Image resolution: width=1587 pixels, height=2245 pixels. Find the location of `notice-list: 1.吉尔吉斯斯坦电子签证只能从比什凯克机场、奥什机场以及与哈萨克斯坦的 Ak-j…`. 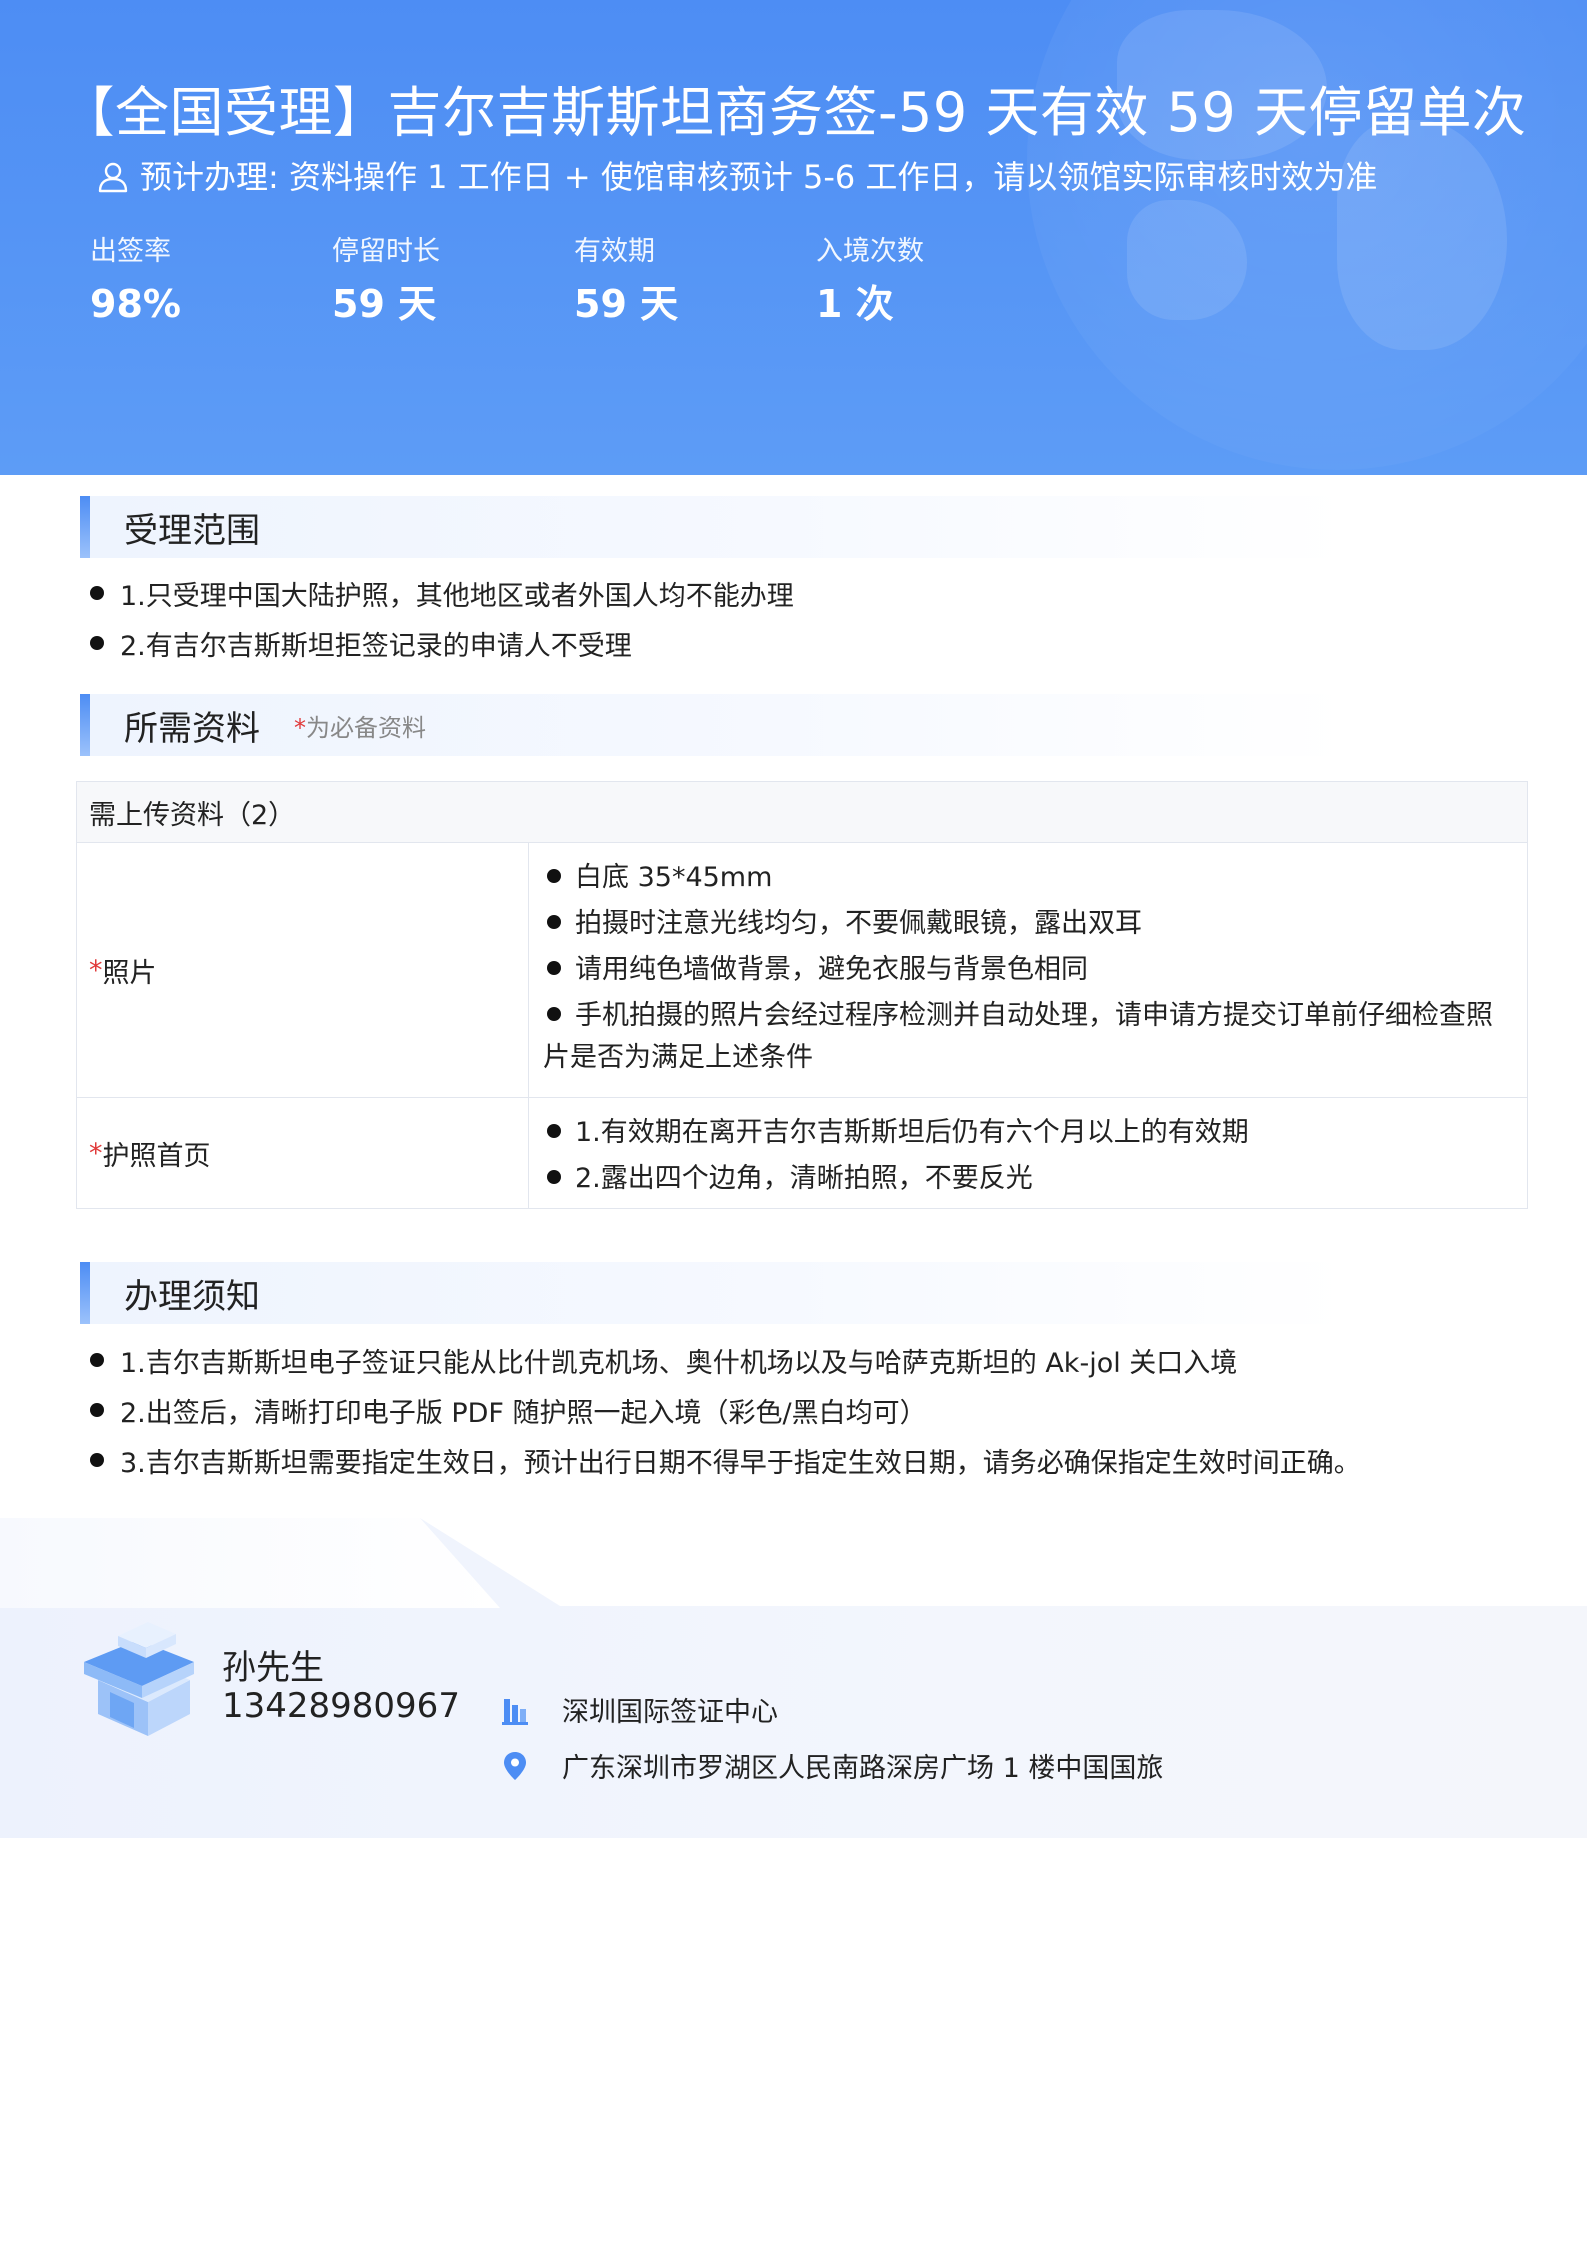

notice-list: 1.吉尔吉斯斯坦电子签证只能从比什凯克机场、奥什机场以及与哈萨克斯坦的 Ak-j… is located at coordinates (725, 1410).